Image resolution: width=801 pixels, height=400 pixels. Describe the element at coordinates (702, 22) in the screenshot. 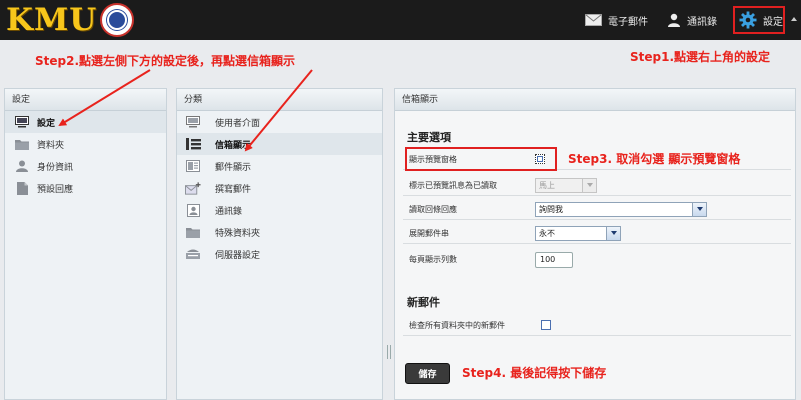

I see `nav-contacts-label: 通訊錄` at that location.